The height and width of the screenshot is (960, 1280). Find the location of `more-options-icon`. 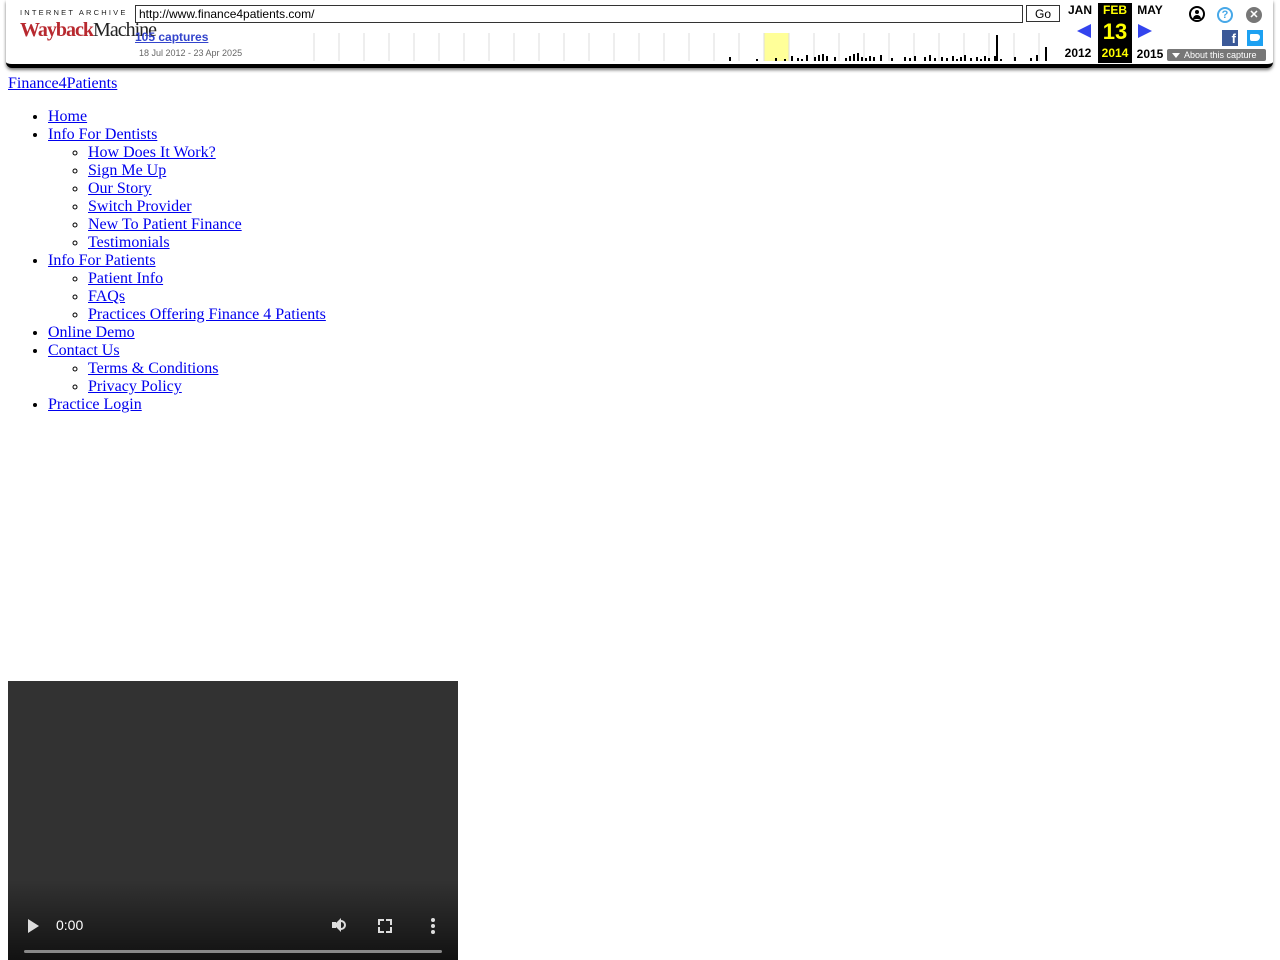

more-options-icon is located at coordinates (433, 926).